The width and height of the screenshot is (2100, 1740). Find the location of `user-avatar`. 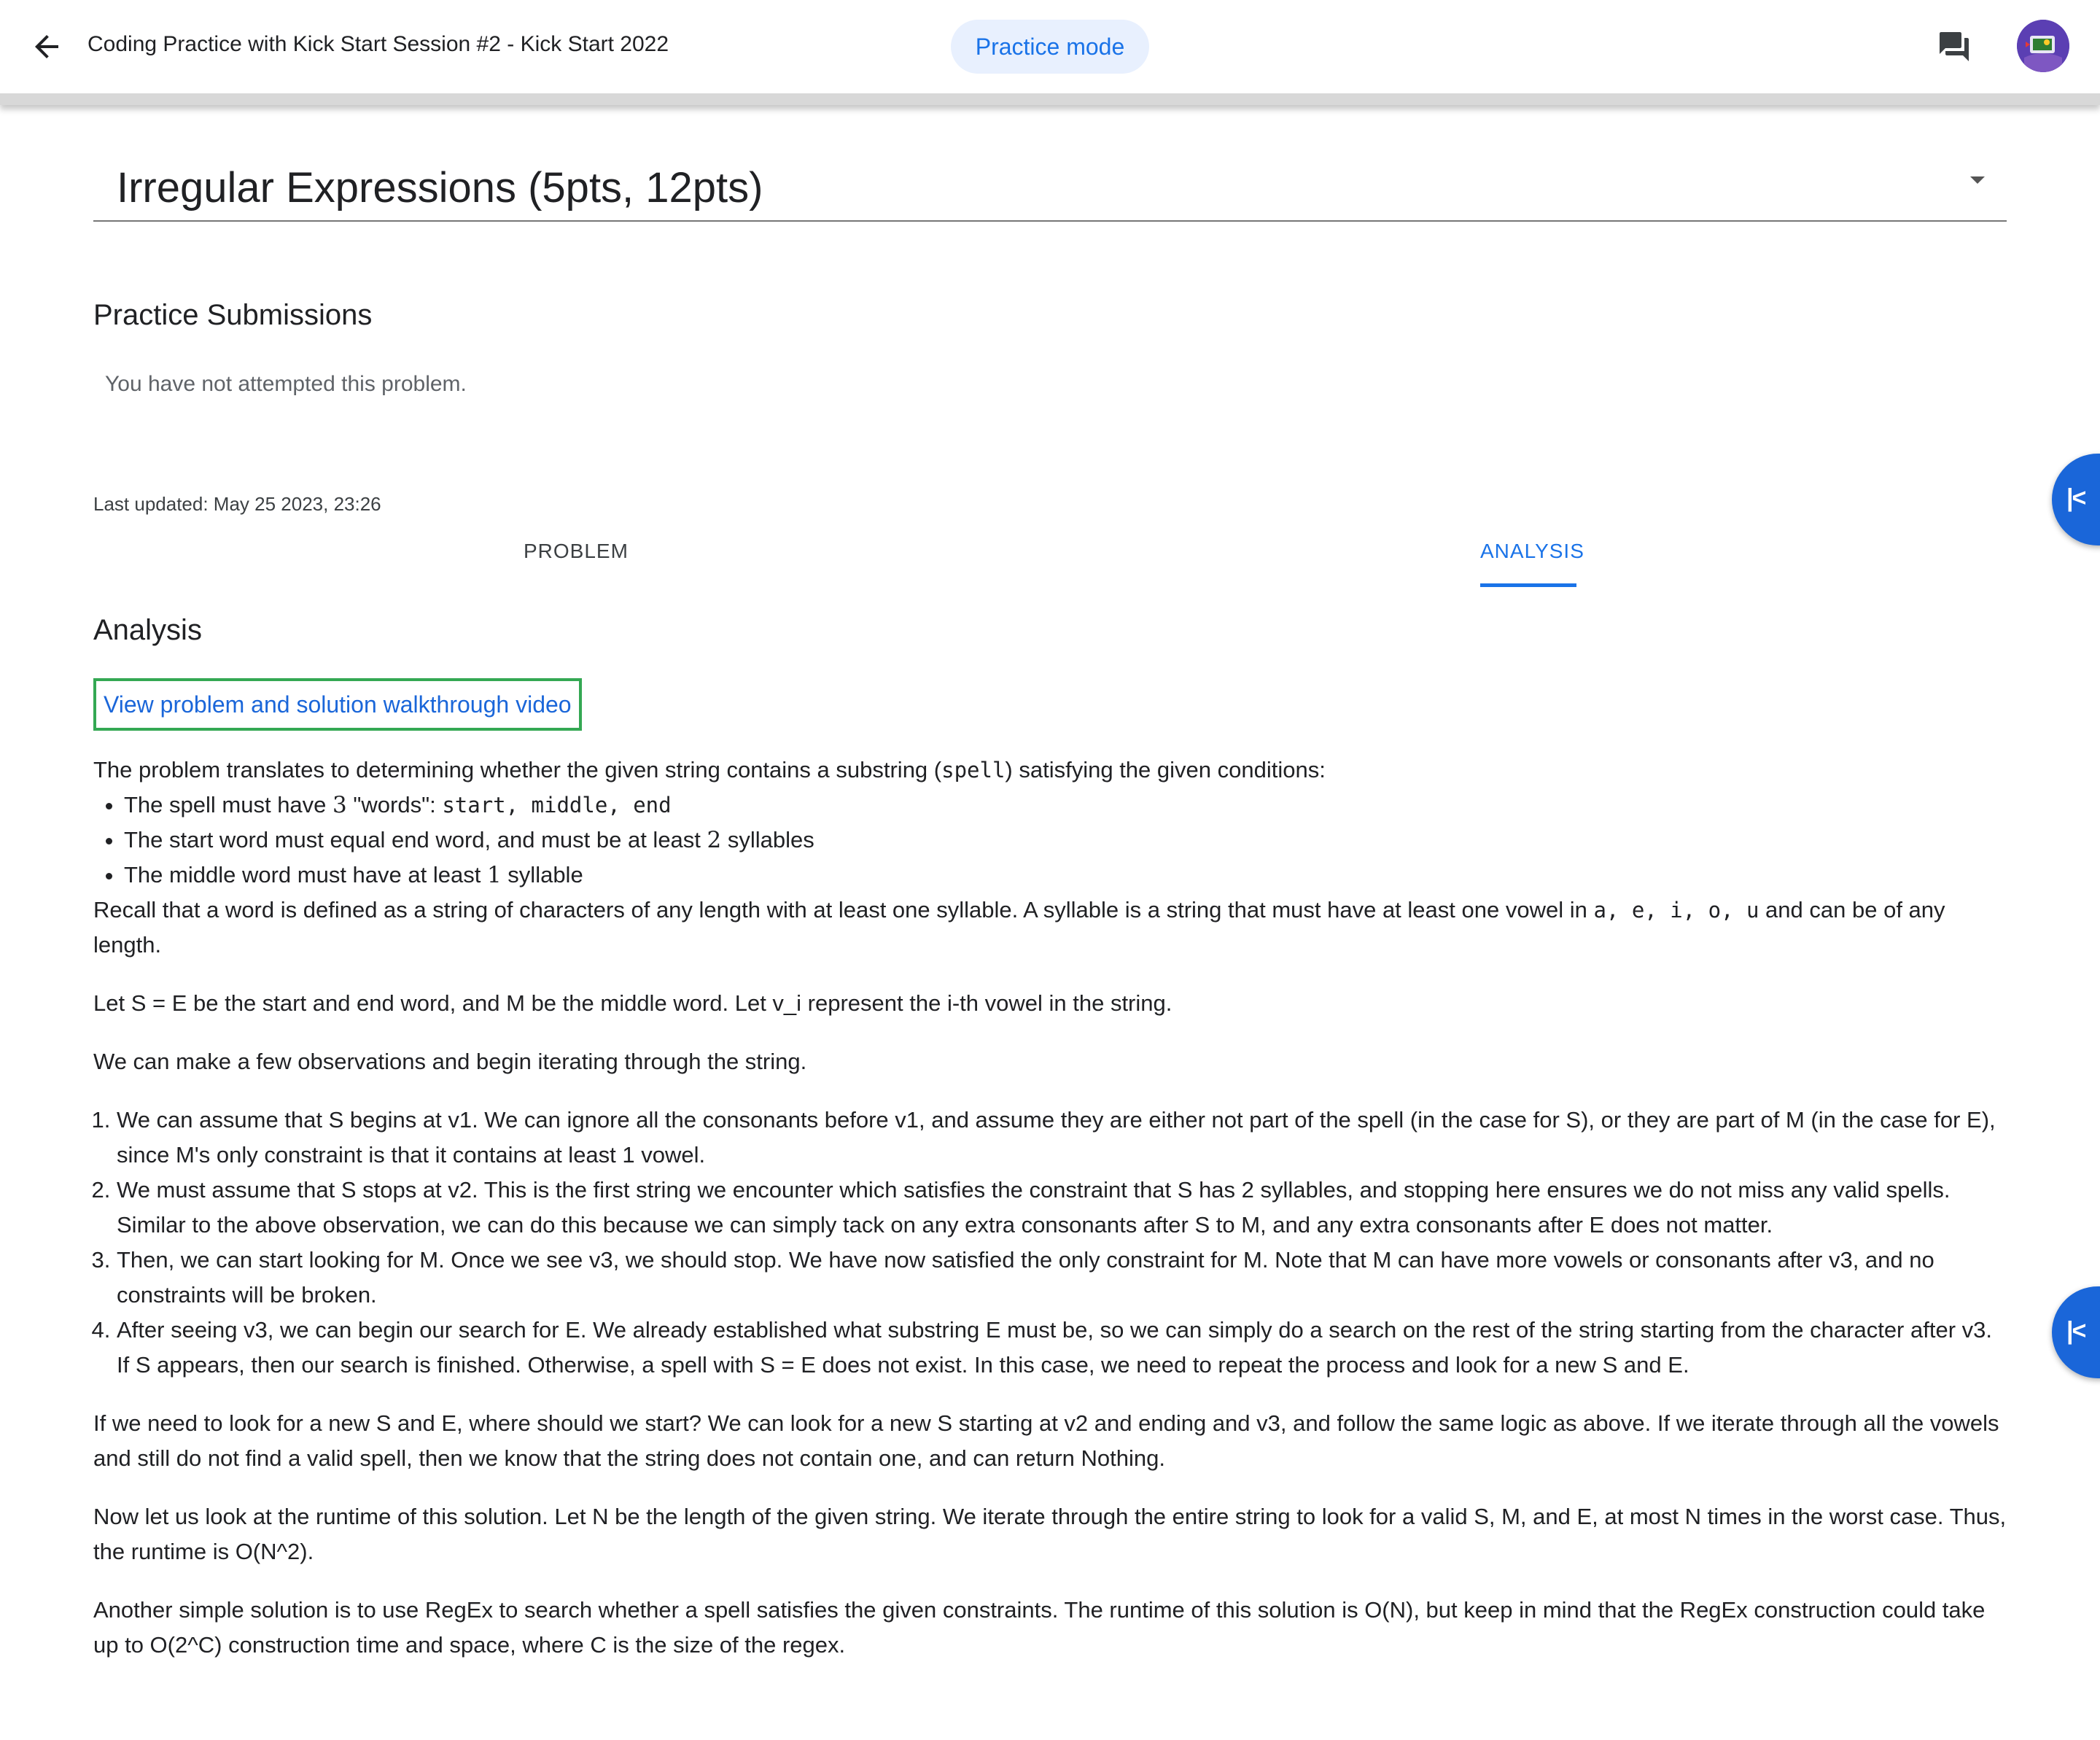

user-avatar is located at coordinates (2043, 46).